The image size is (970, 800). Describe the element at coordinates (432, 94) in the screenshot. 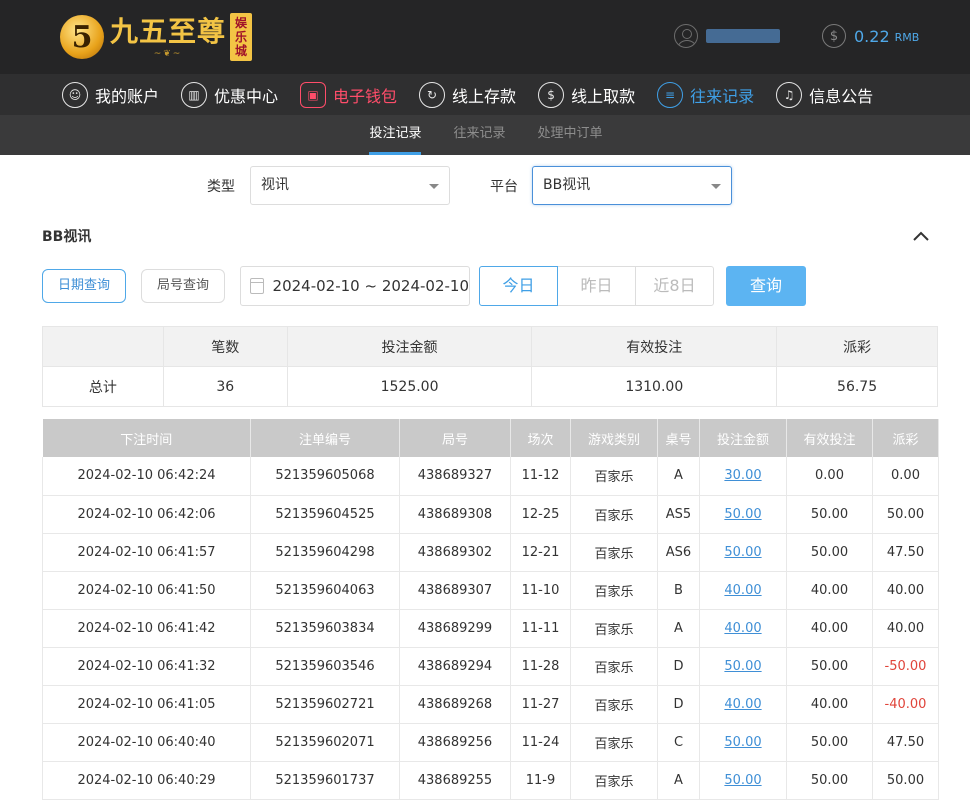

I see `deposit-icon: ↻` at that location.